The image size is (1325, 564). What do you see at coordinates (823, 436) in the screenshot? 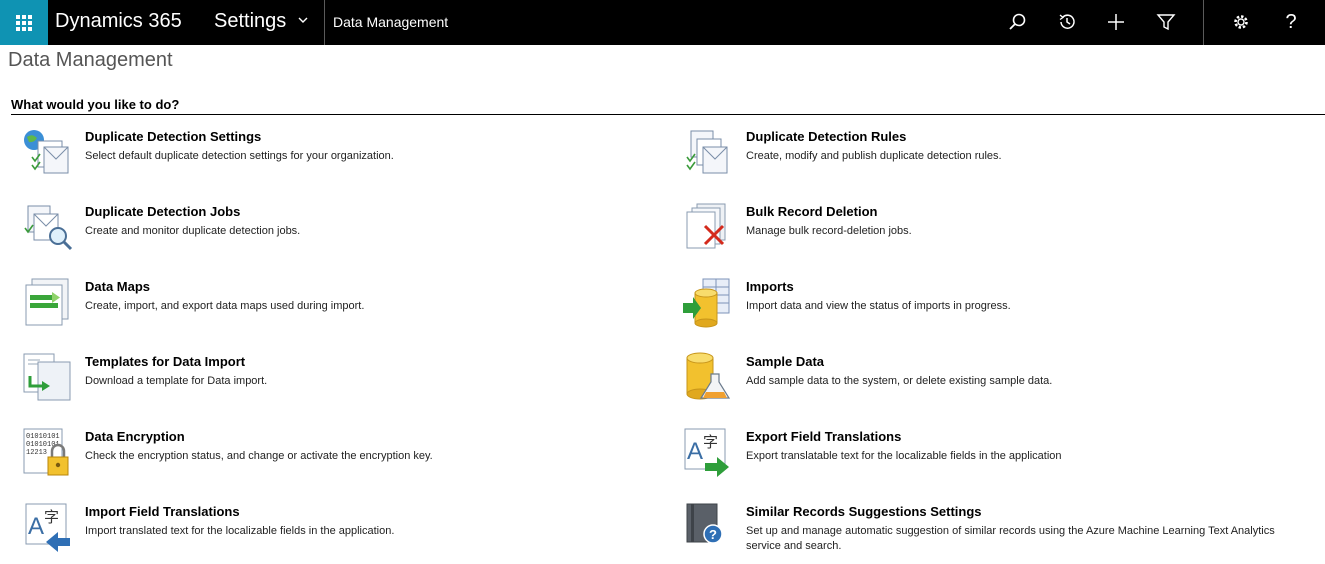
I see `tile-title: Export Field Translations` at bounding box center [823, 436].